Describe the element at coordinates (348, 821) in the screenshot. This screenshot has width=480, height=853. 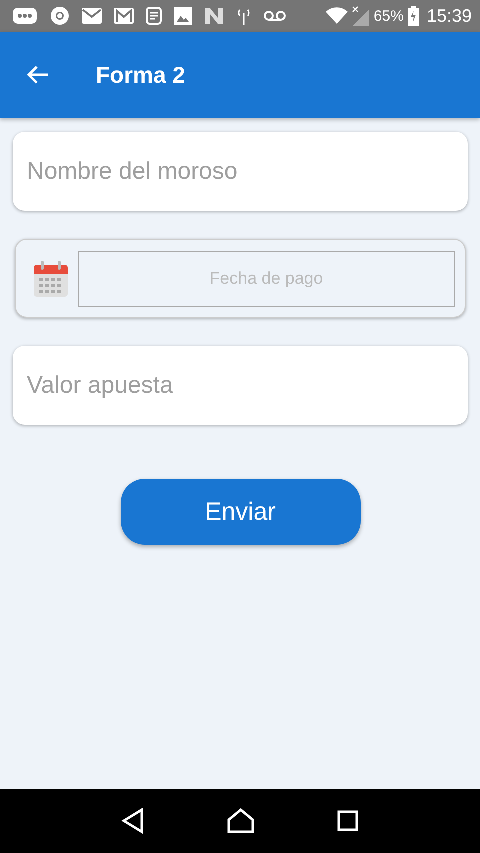
I see `recents-icon` at that location.